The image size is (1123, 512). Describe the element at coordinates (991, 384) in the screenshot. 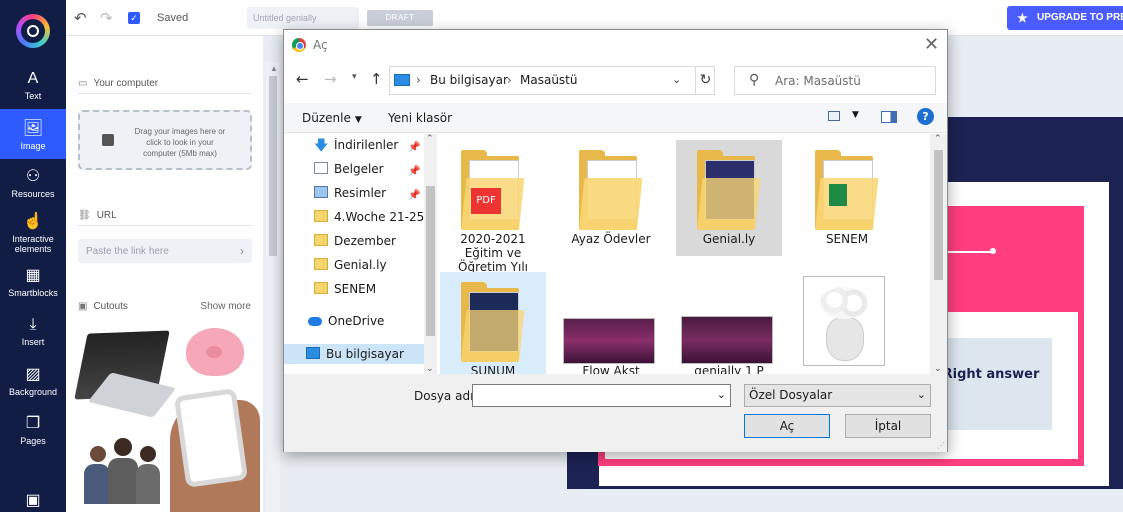

I see `answer-box` at that location.